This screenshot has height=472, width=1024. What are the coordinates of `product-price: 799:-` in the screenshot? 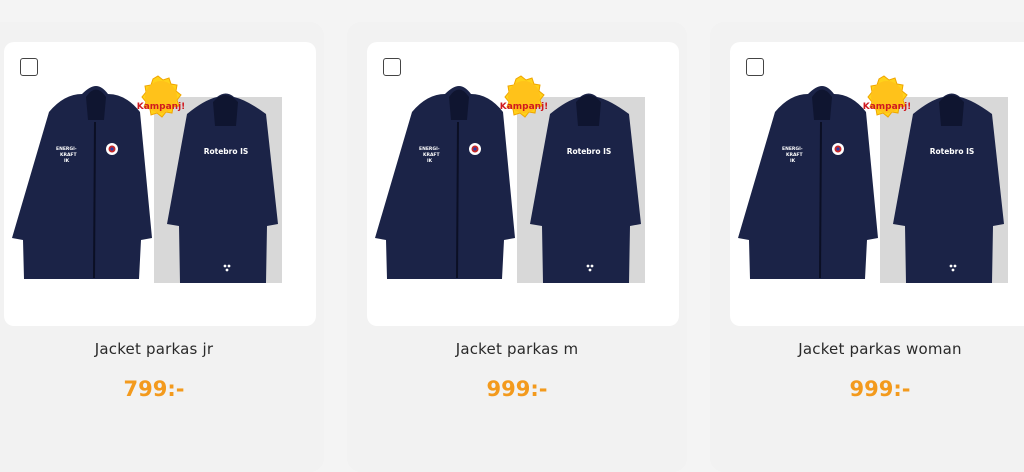 It's located at (154, 389).